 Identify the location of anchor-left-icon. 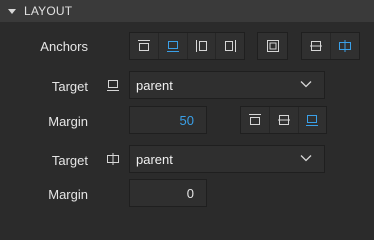
(201, 46).